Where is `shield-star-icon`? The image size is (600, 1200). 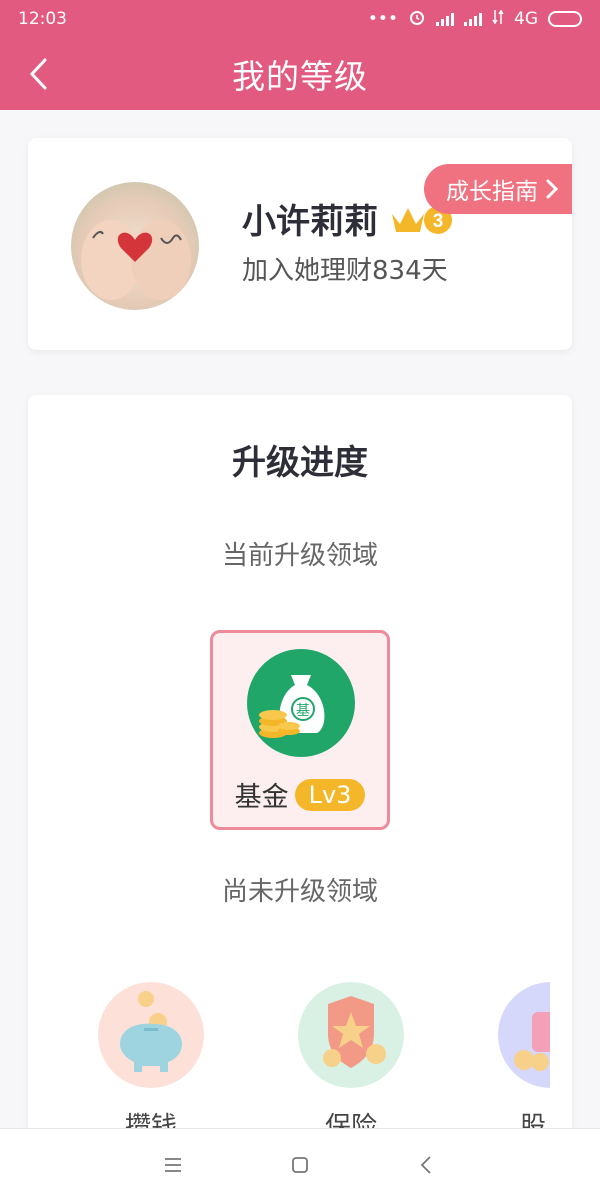
shield-star-icon is located at coordinates (351, 1035).